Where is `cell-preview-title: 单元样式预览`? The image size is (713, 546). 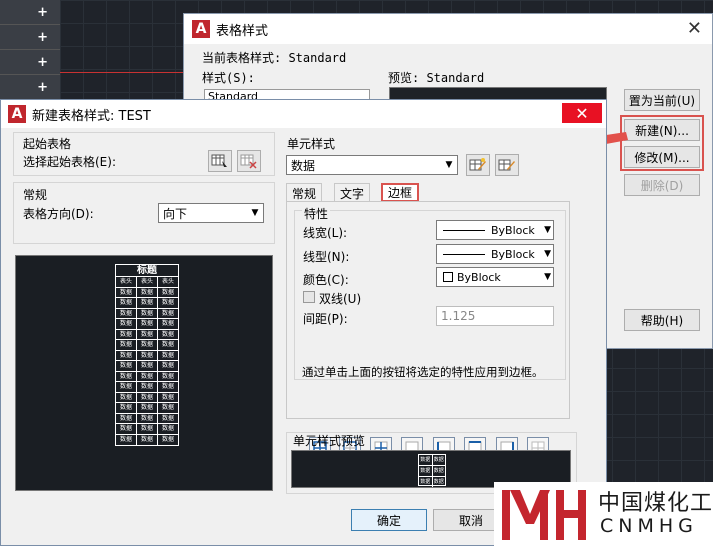 cell-preview-title: 单元样式预览 is located at coordinates (329, 441).